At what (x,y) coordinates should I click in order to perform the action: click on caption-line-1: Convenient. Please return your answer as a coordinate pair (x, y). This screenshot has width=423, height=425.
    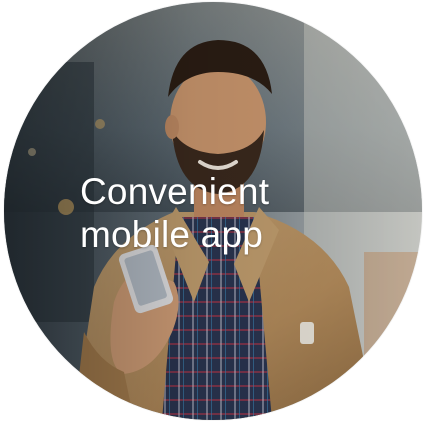
    Looking at the image, I should click on (175, 191).